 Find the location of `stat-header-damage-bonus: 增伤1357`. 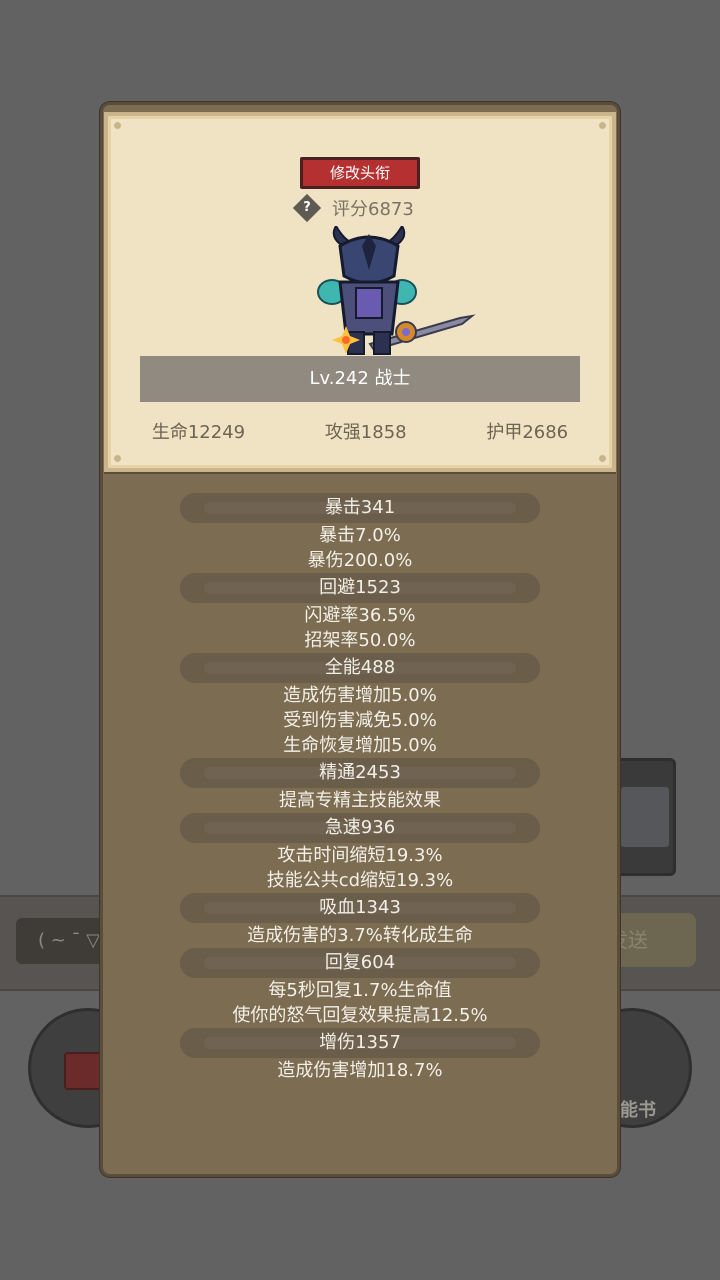

stat-header-damage-bonus: 增伤1357 is located at coordinates (360, 1043).